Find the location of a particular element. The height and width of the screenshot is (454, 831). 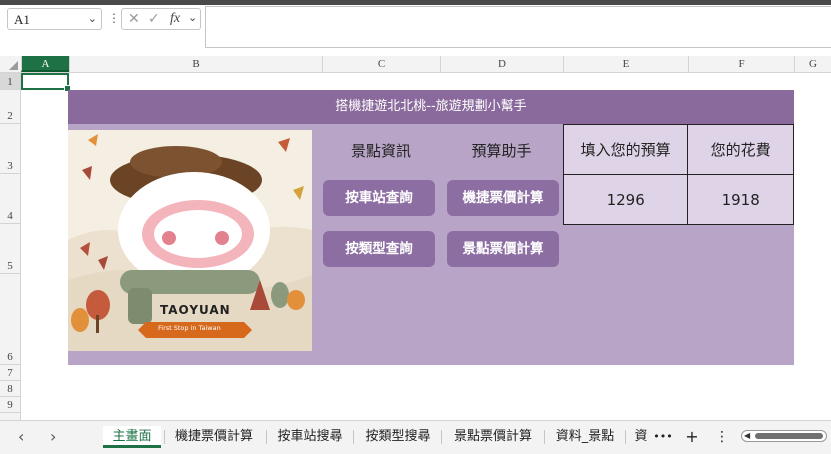

more-vertical-icon: ⋮ is located at coordinates (114, 18).